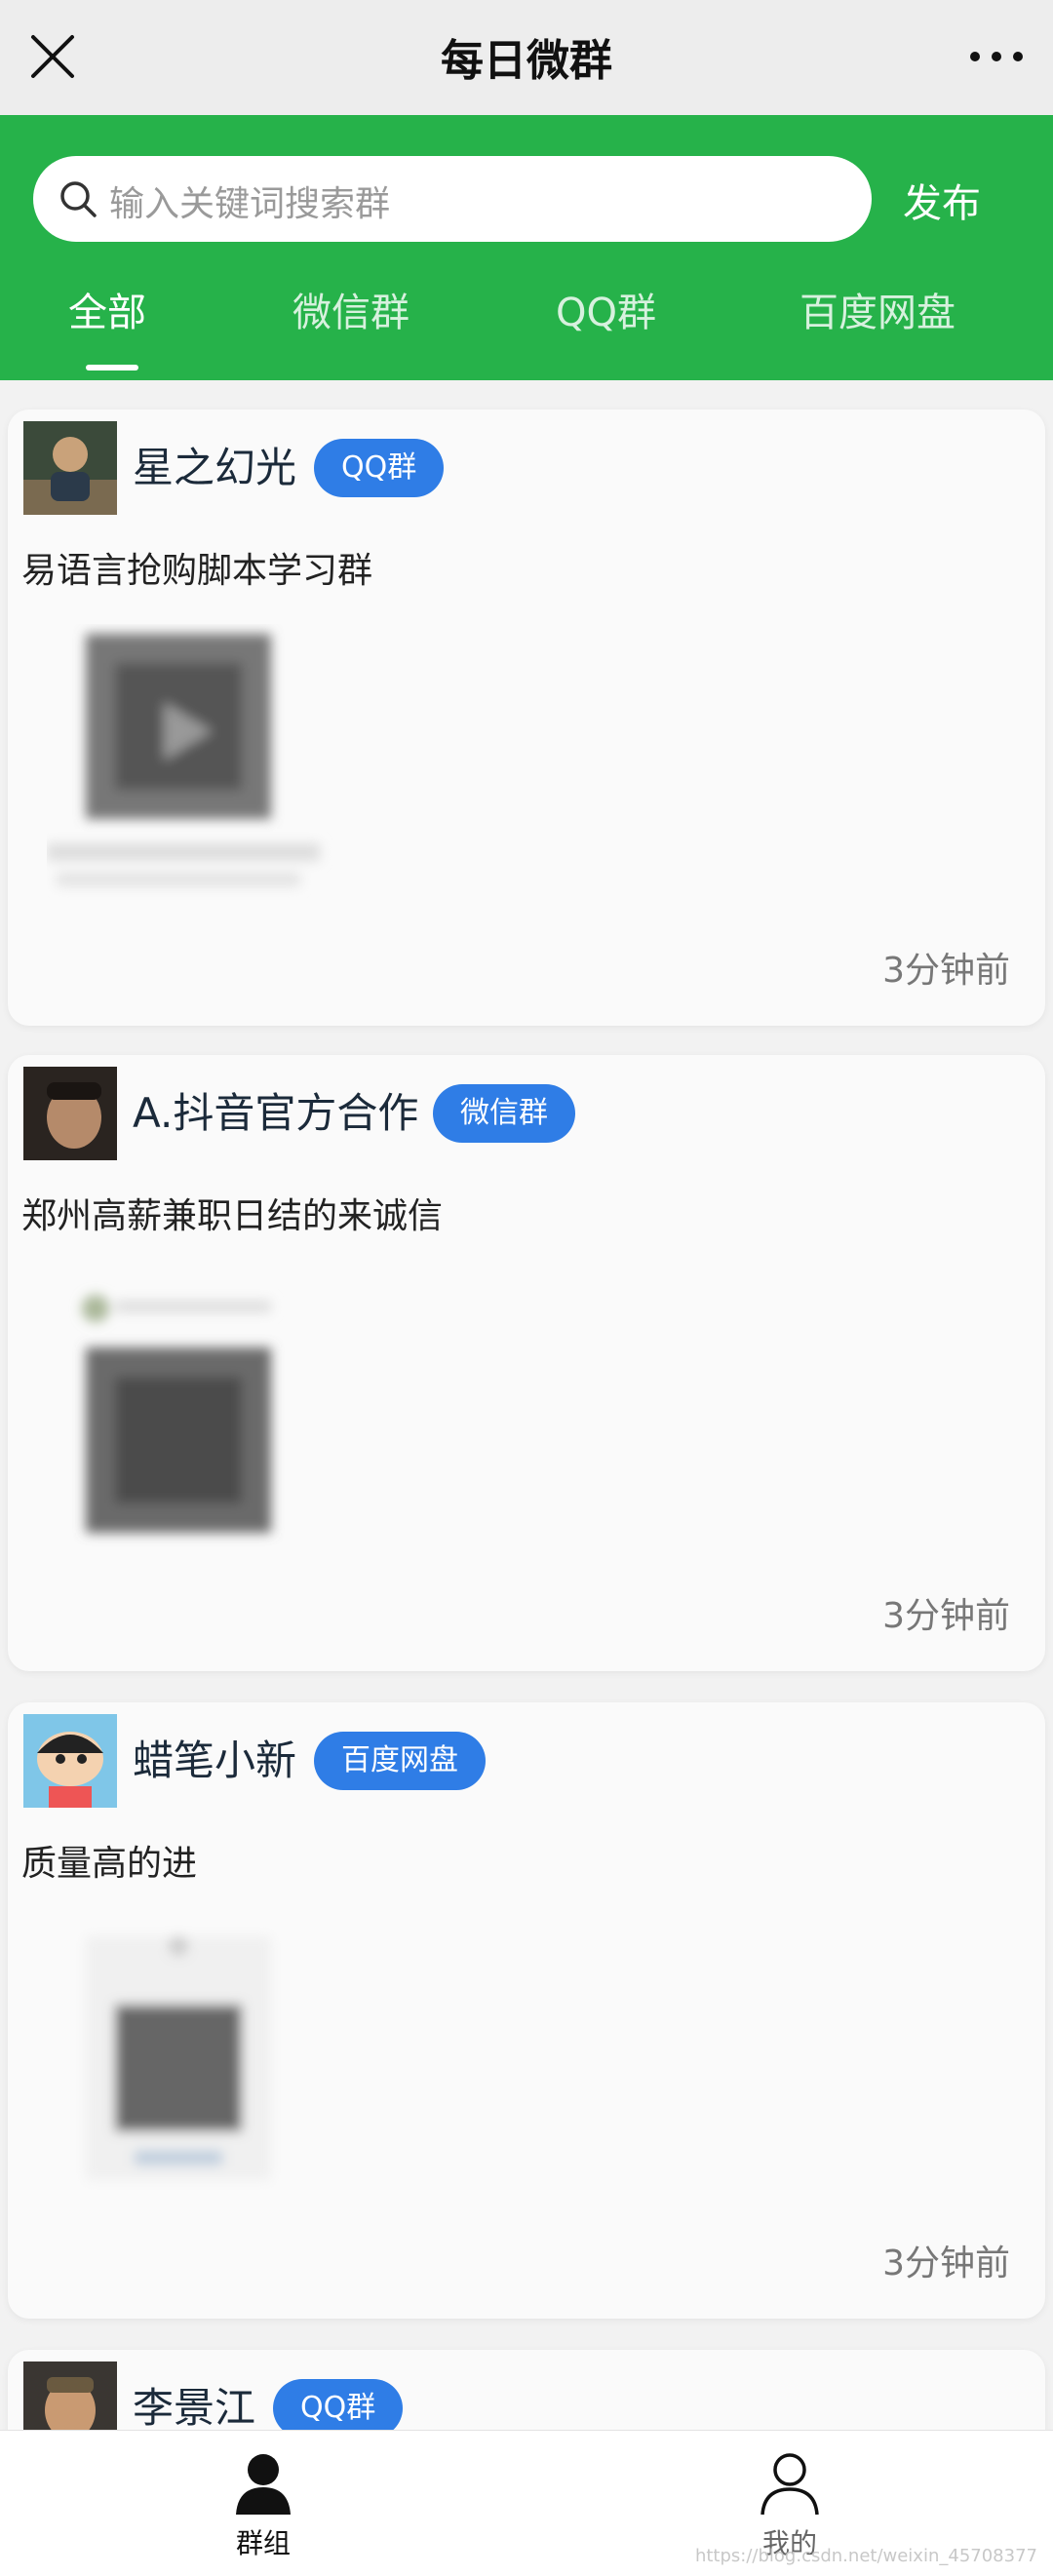 This screenshot has height=2576, width=1053. What do you see at coordinates (606, 309) in the screenshot?
I see `tab-qq-group: QQ群` at bounding box center [606, 309].